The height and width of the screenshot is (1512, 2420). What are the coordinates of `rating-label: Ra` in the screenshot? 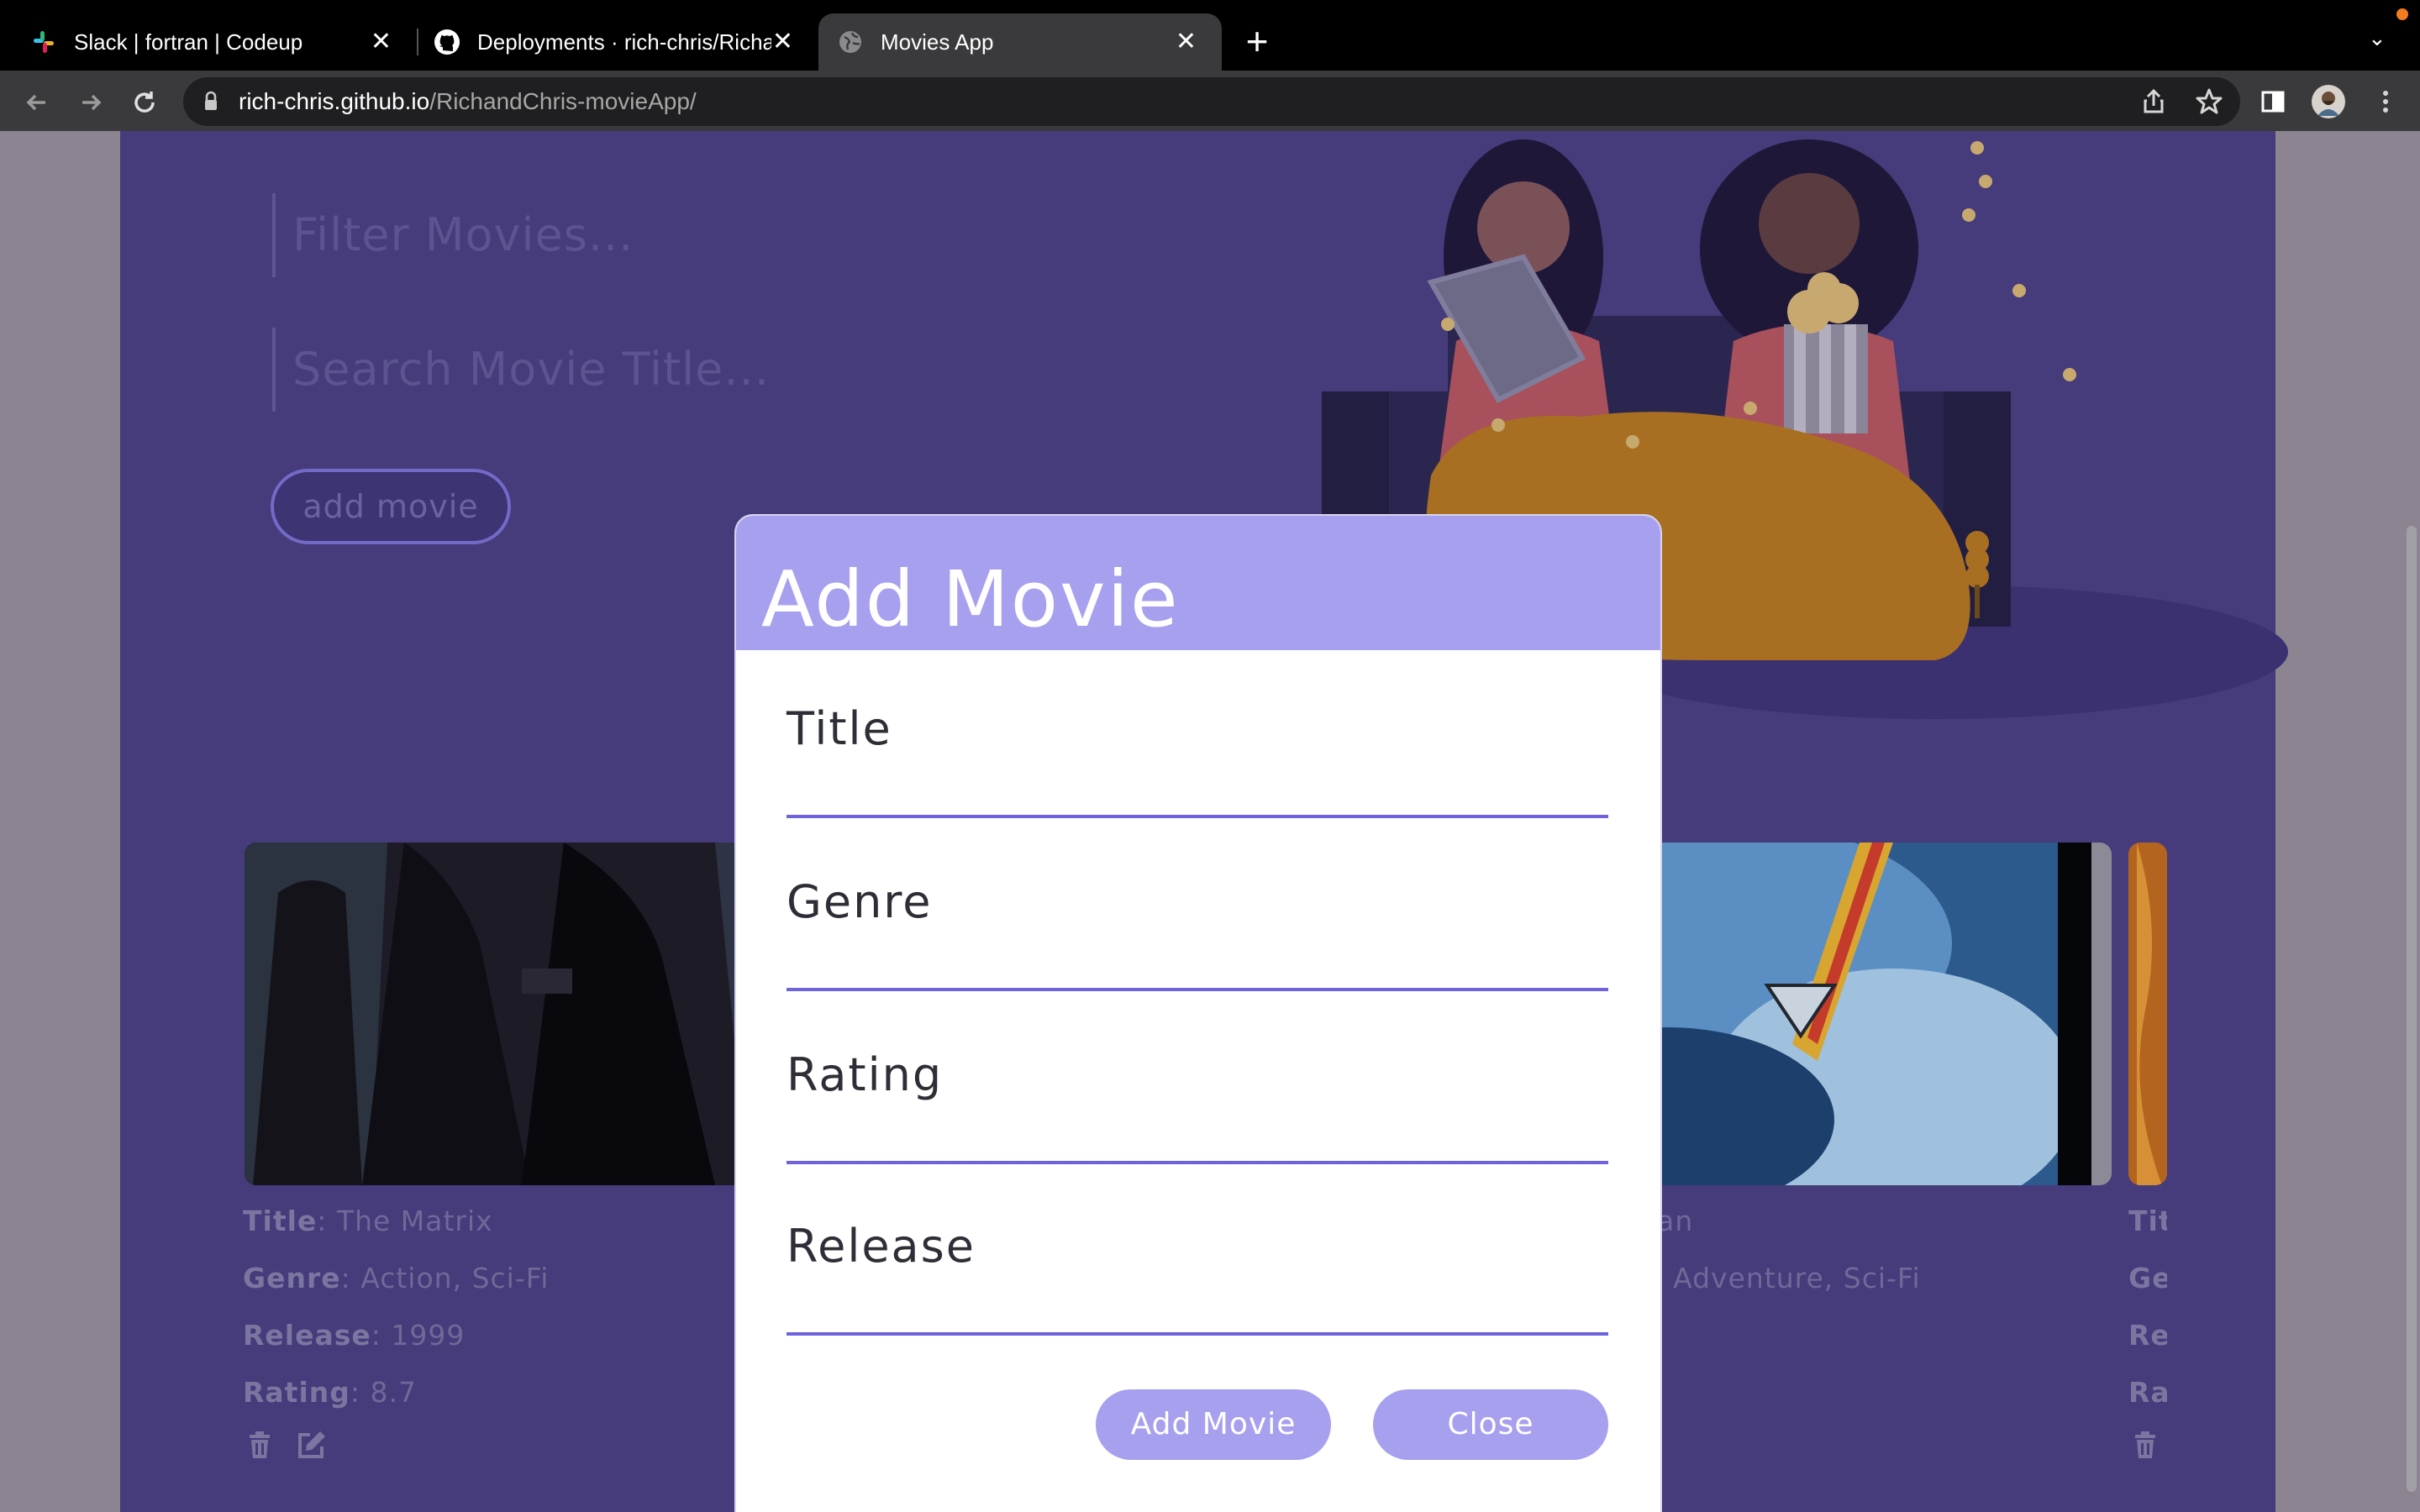 It's located at (2147, 1392).